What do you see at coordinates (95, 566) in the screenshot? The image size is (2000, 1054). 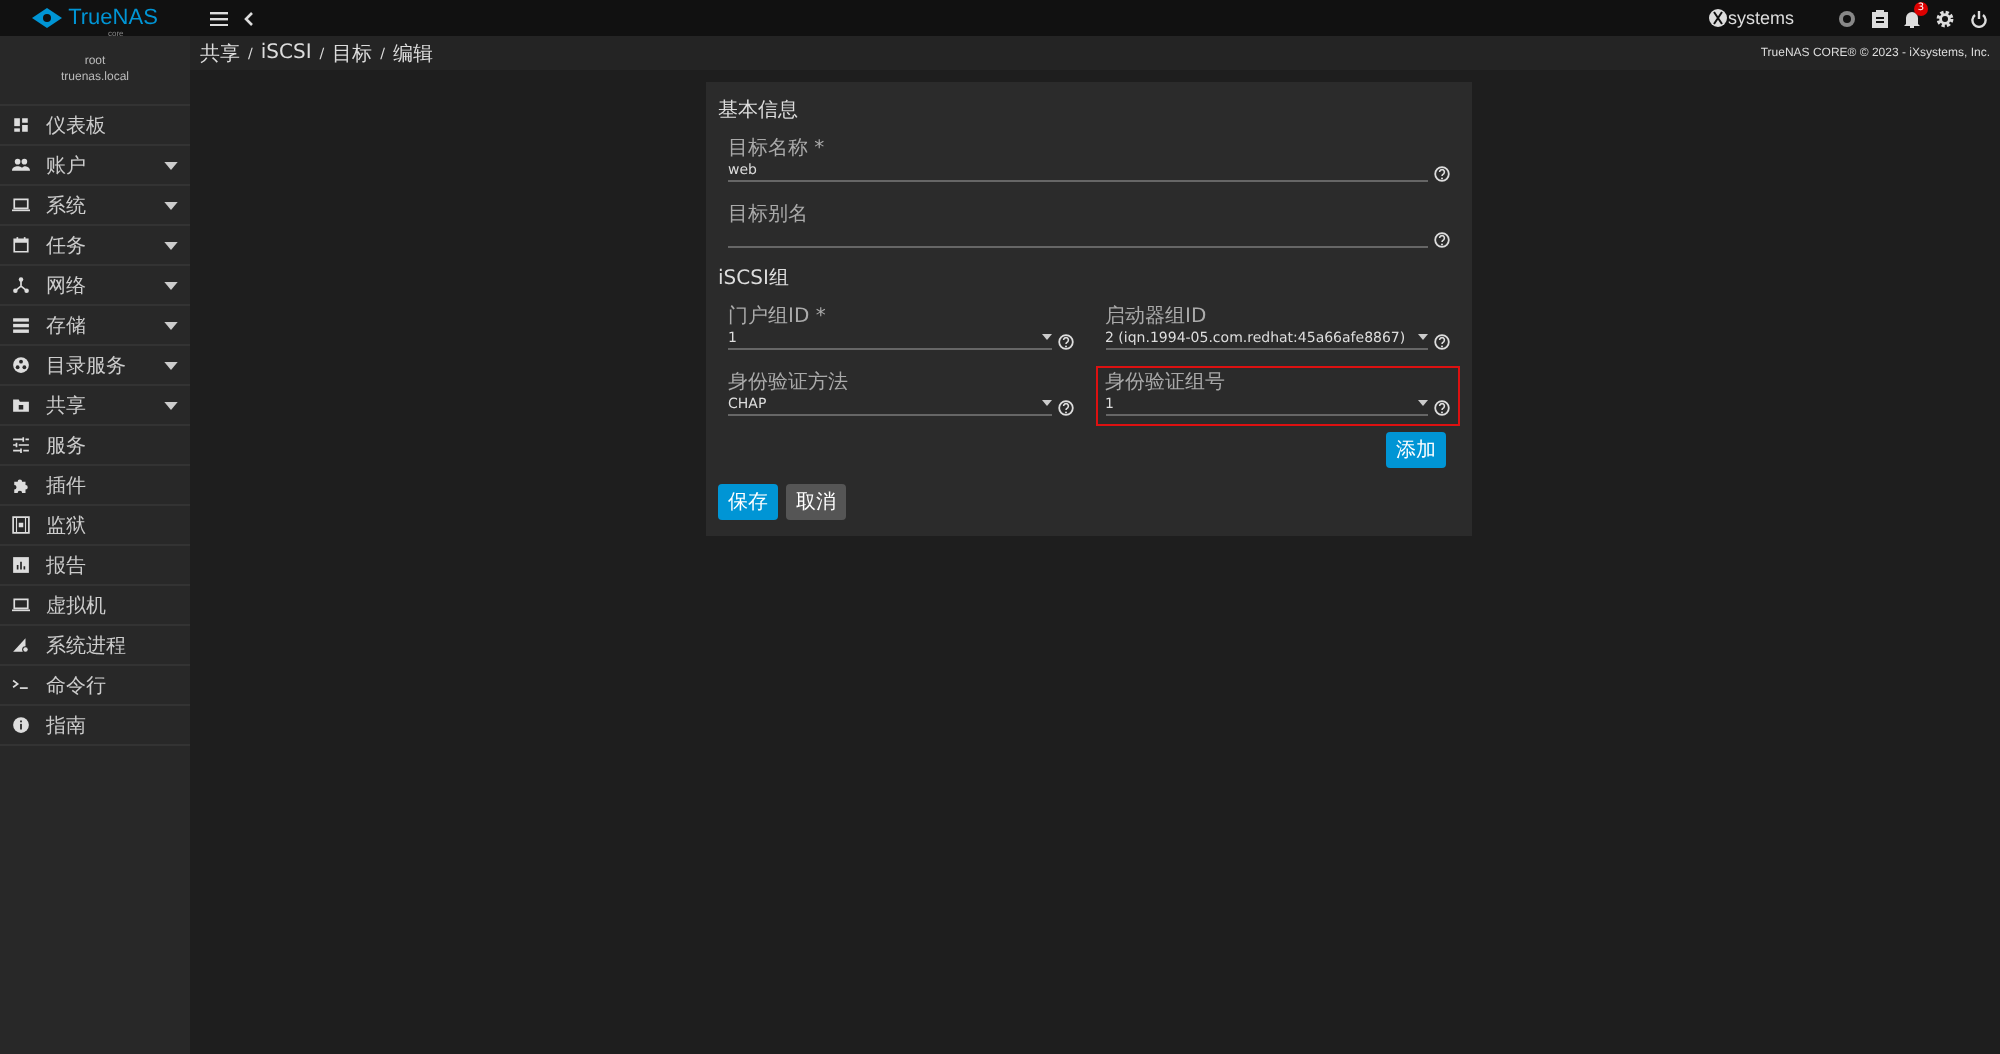 I see `sidebar-item: 报告` at bounding box center [95, 566].